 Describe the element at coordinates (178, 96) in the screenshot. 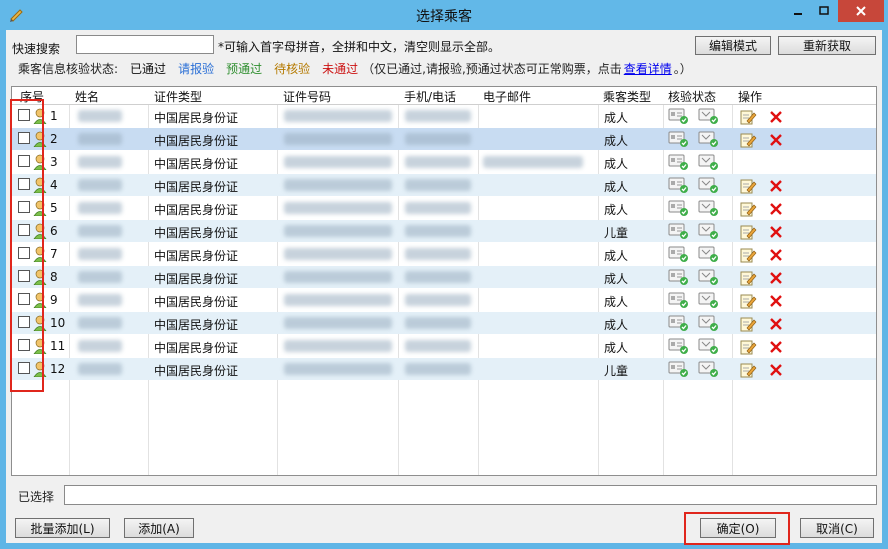

I see `col-id-type: 证件类型` at that location.